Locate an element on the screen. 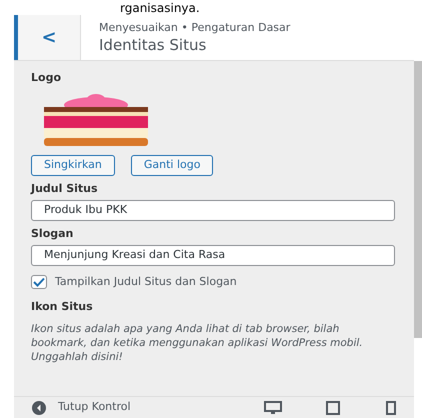 This screenshot has width=422, height=418. site-icon-heading: Ikon Situs is located at coordinates (62, 307).